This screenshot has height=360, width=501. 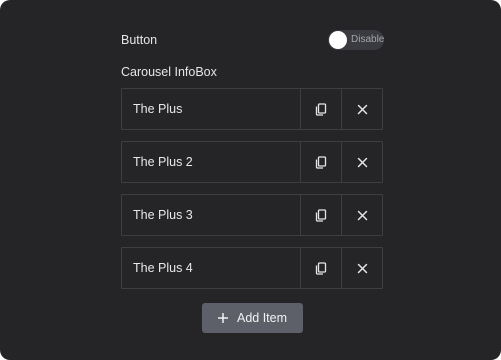 What do you see at coordinates (169, 72) in the screenshot?
I see `carousel-infobox-label: Carousel InfoBox` at bounding box center [169, 72].